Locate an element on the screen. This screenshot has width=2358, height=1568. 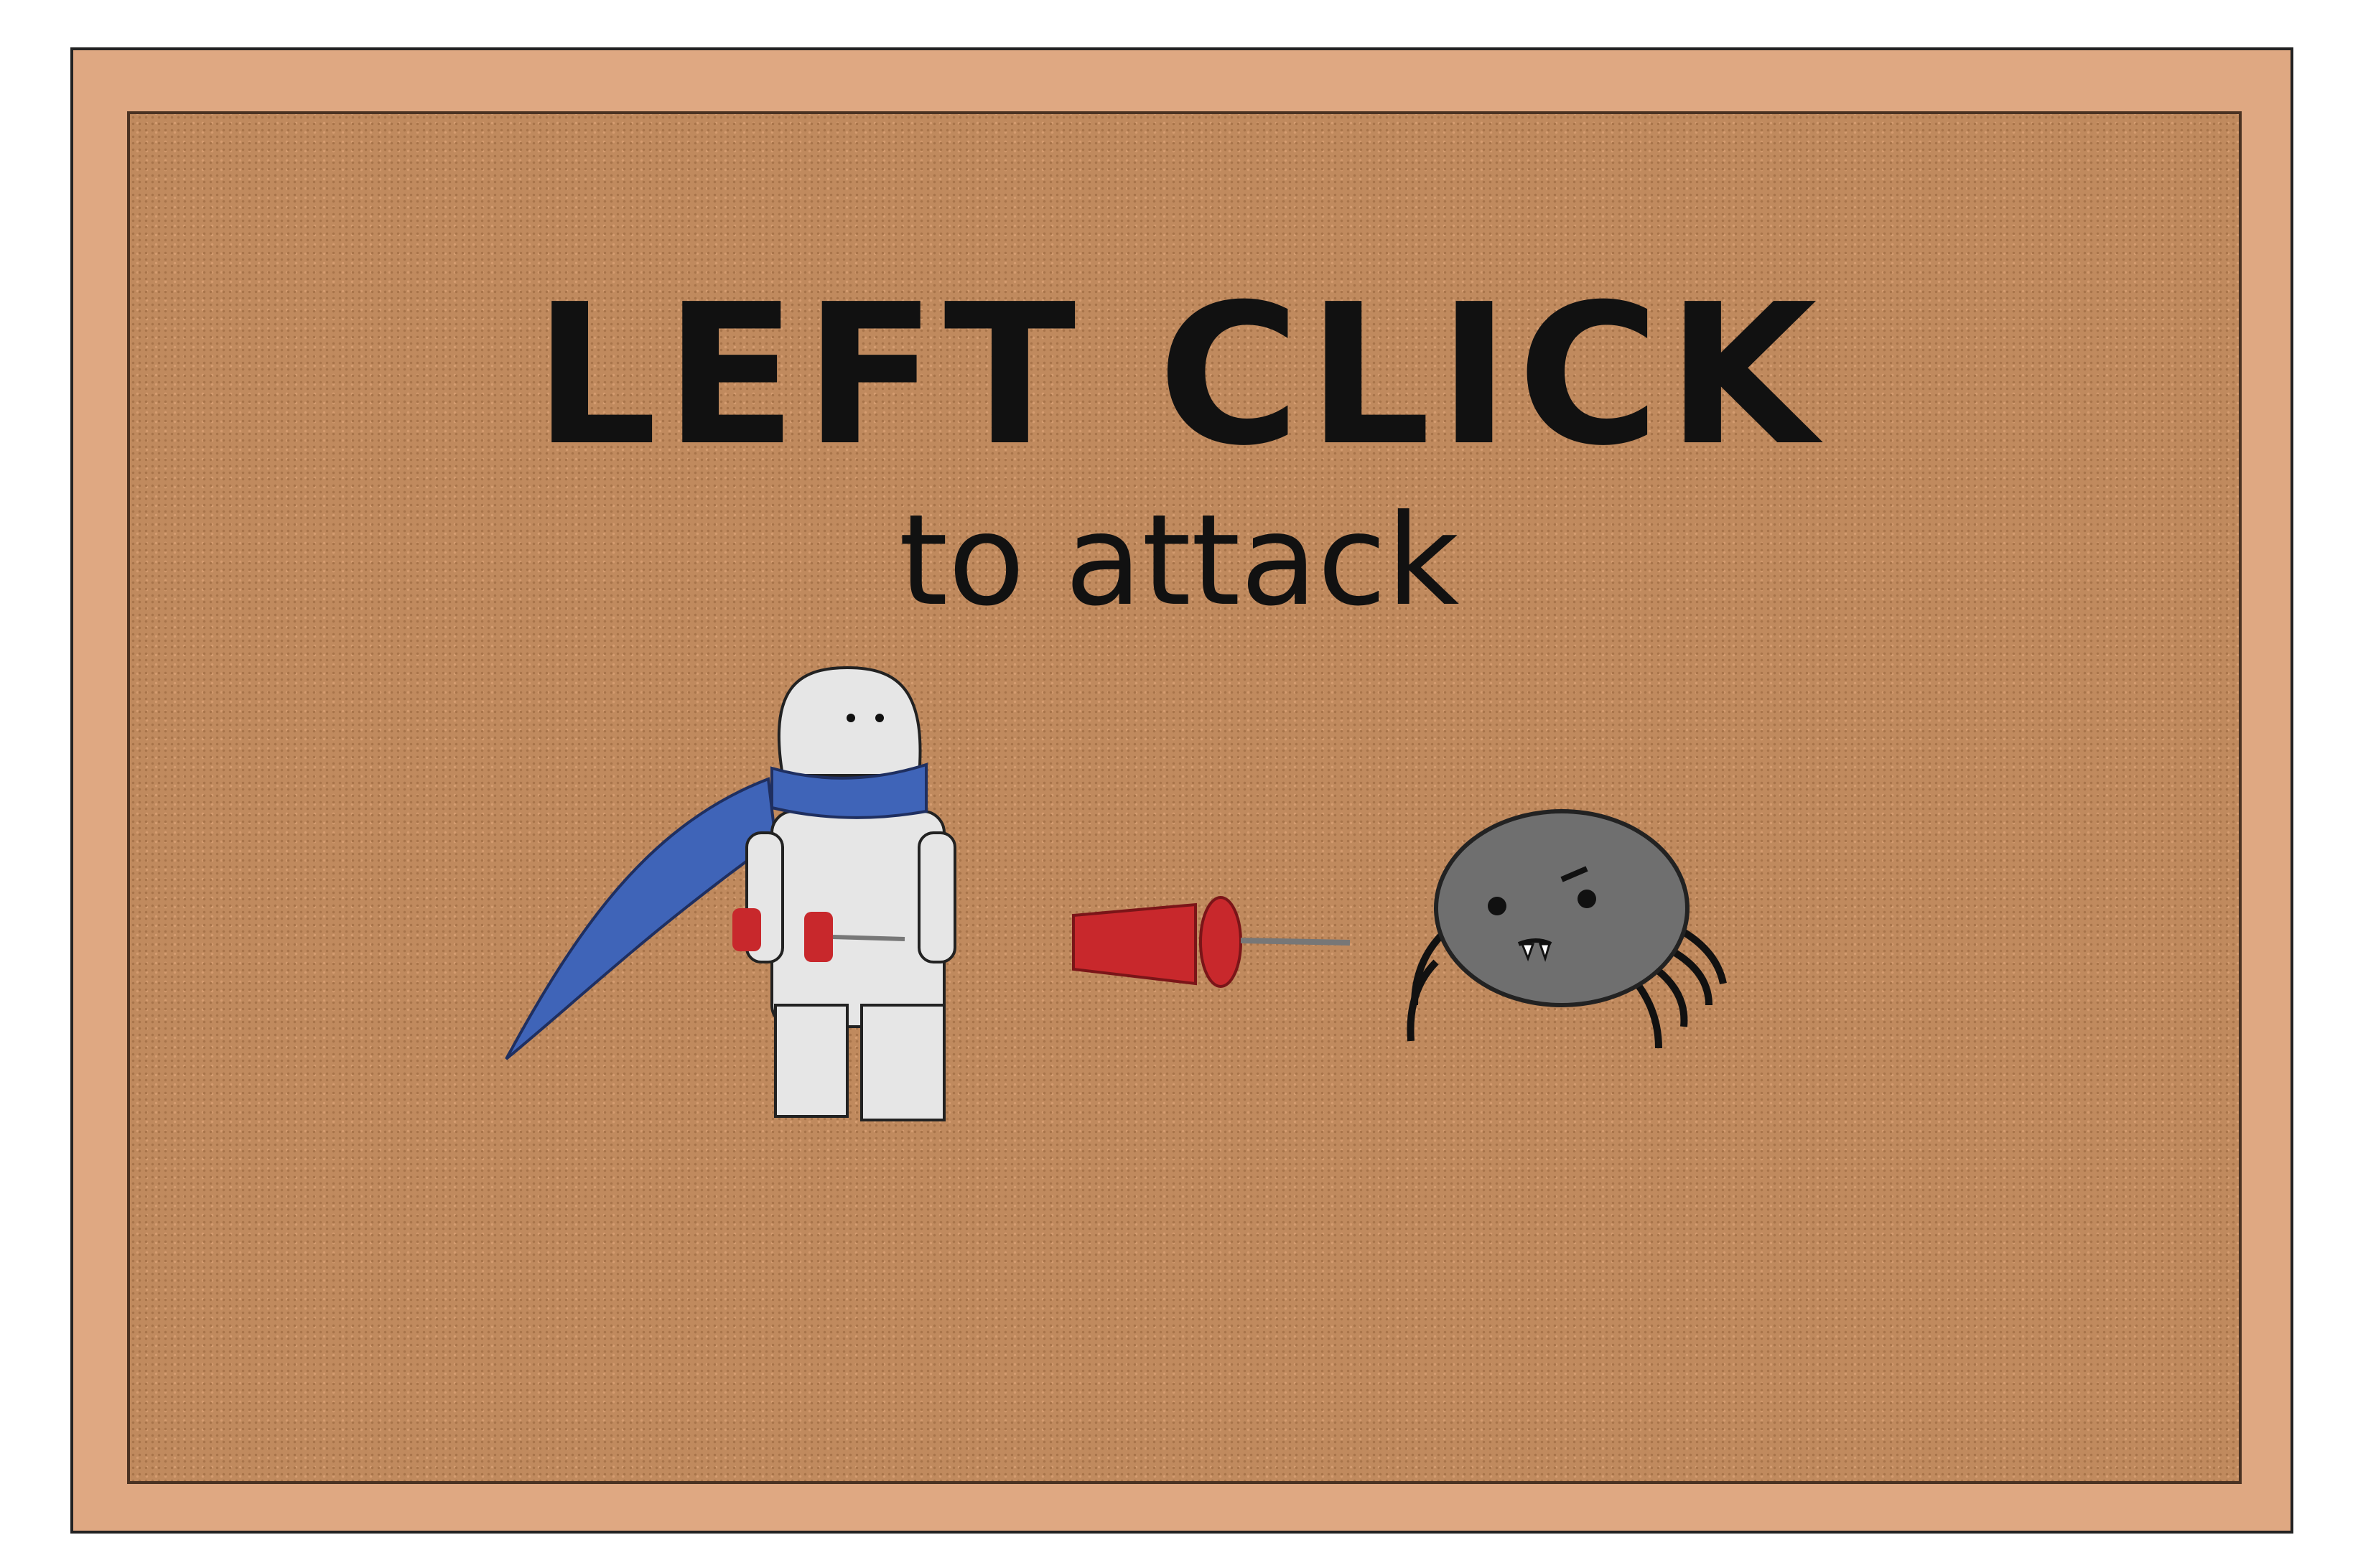
player-character-icon is located at coordinates (730, 893).